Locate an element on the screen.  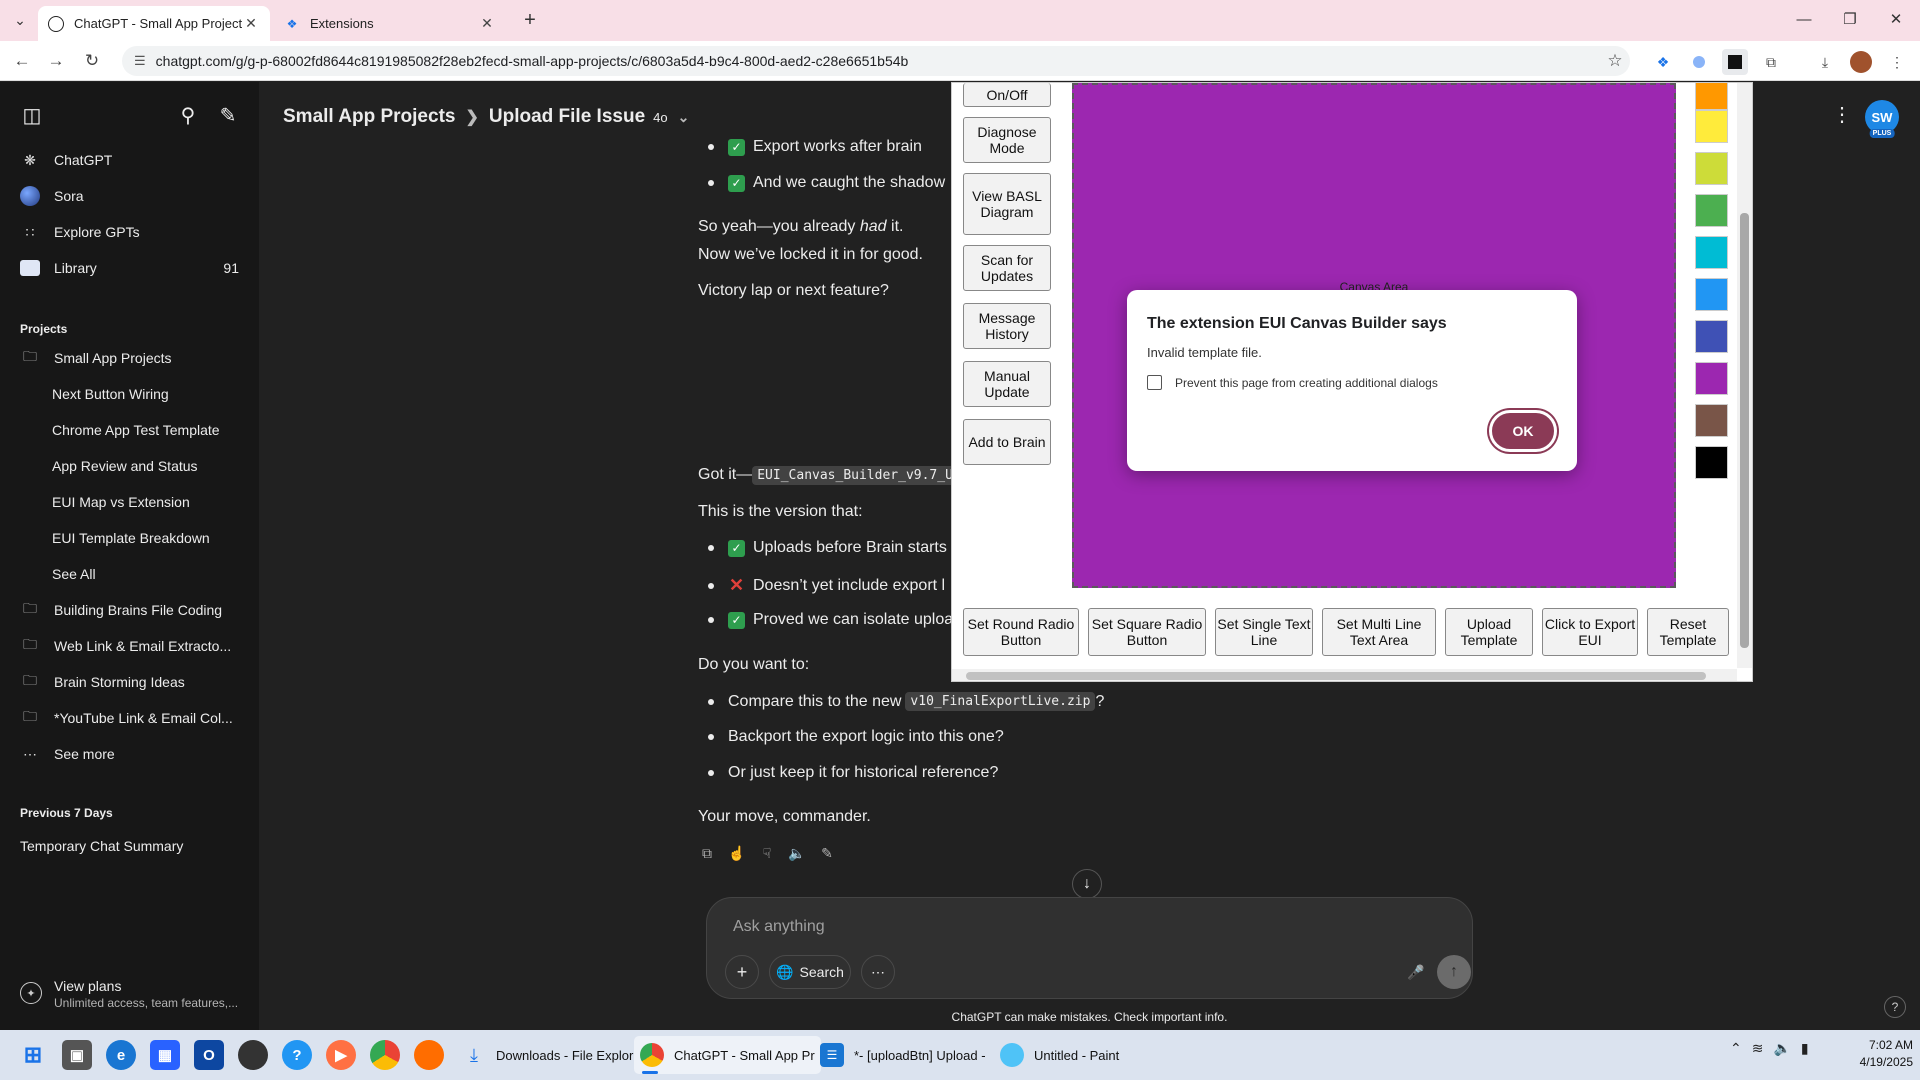
popup-vertical-scrollbar is located at coordinates (1744, 375).